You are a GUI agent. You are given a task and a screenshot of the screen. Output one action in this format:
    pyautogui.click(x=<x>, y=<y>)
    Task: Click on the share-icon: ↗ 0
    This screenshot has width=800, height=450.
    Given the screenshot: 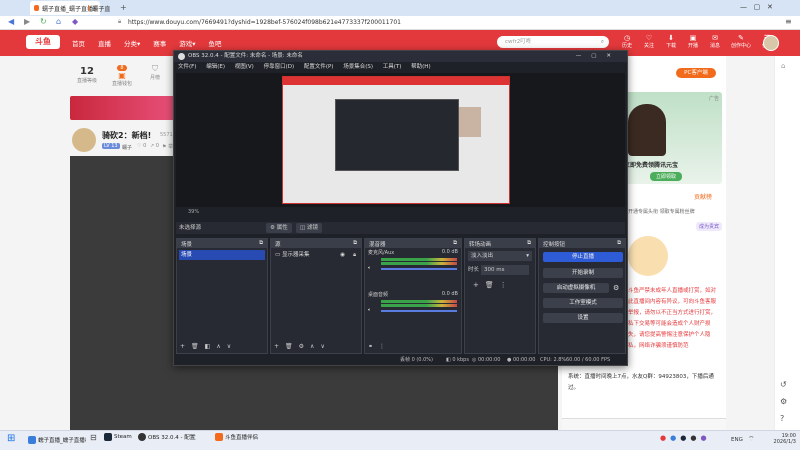 What is the action you would take?
    pyautogui.click(x=154, y=146)
    